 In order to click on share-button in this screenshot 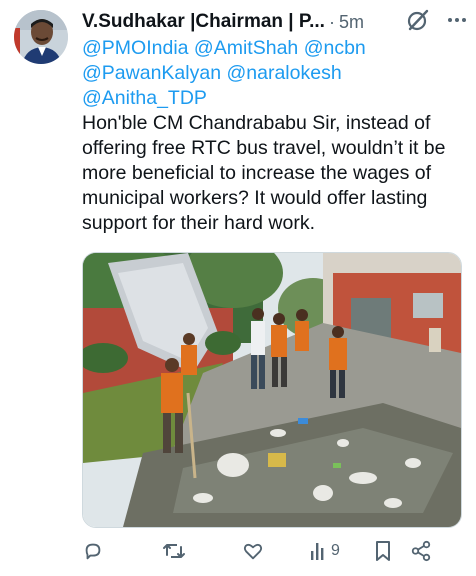, I will do `click(421, 551)`.